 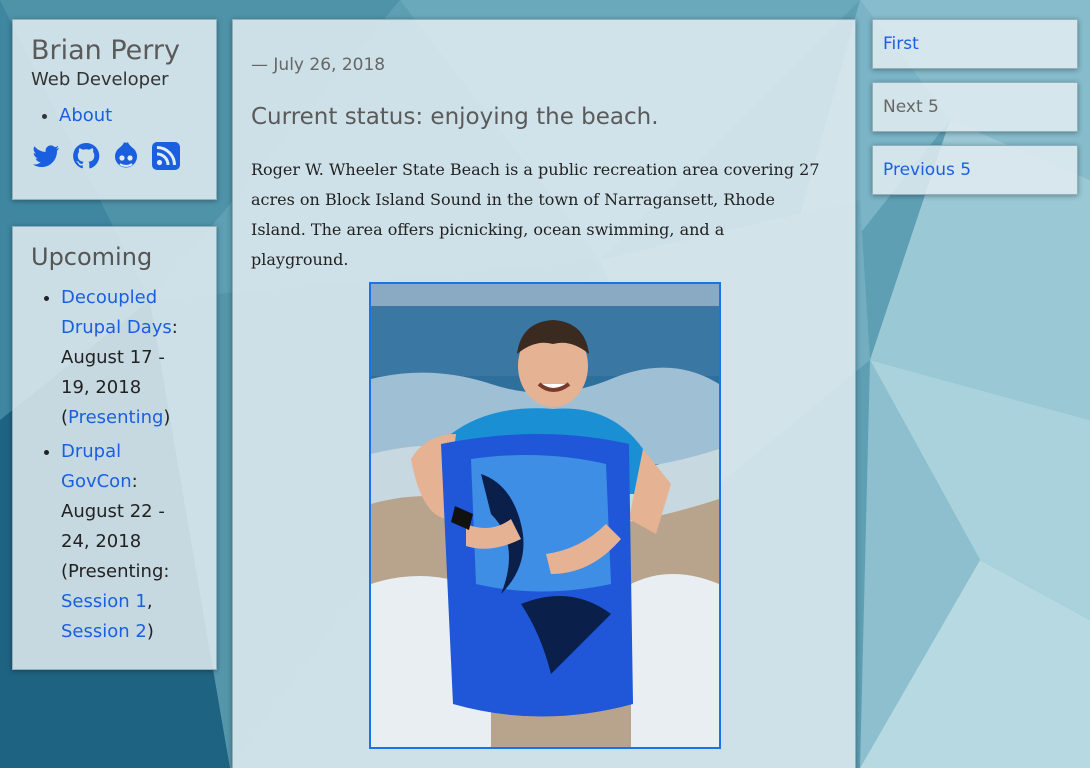 What do you see at coordinates (104, 601) in the screenshot?
I see `session-1-link: Session 1` at bounding box center [104, 601].